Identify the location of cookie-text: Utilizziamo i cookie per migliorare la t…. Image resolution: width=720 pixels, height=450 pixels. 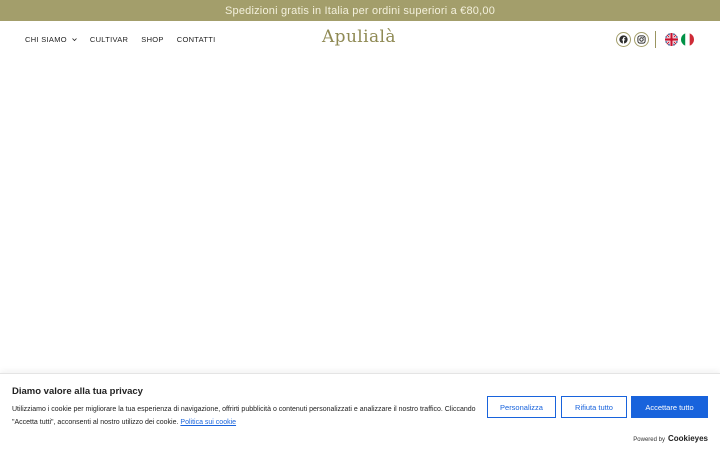
(244, 416).